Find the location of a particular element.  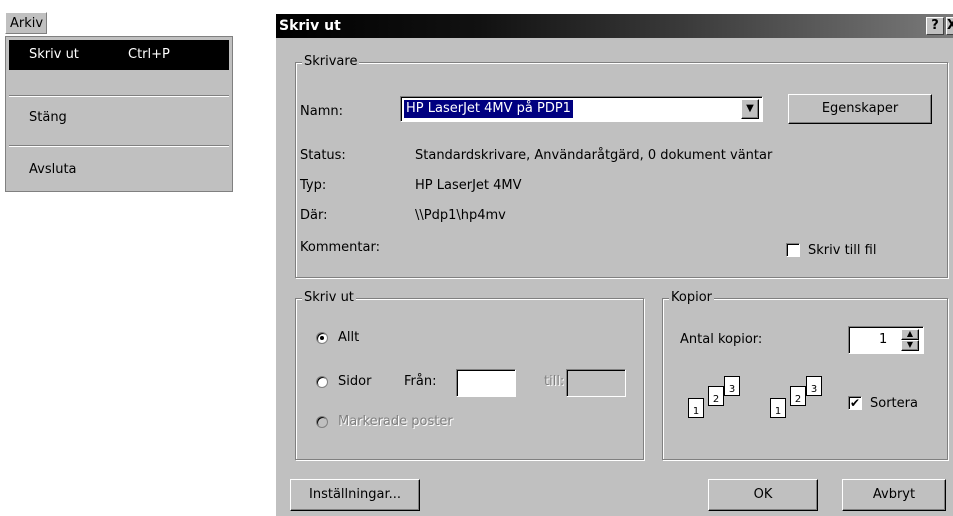

copies-down-button: ▼ is located at coordinates (910, 345).